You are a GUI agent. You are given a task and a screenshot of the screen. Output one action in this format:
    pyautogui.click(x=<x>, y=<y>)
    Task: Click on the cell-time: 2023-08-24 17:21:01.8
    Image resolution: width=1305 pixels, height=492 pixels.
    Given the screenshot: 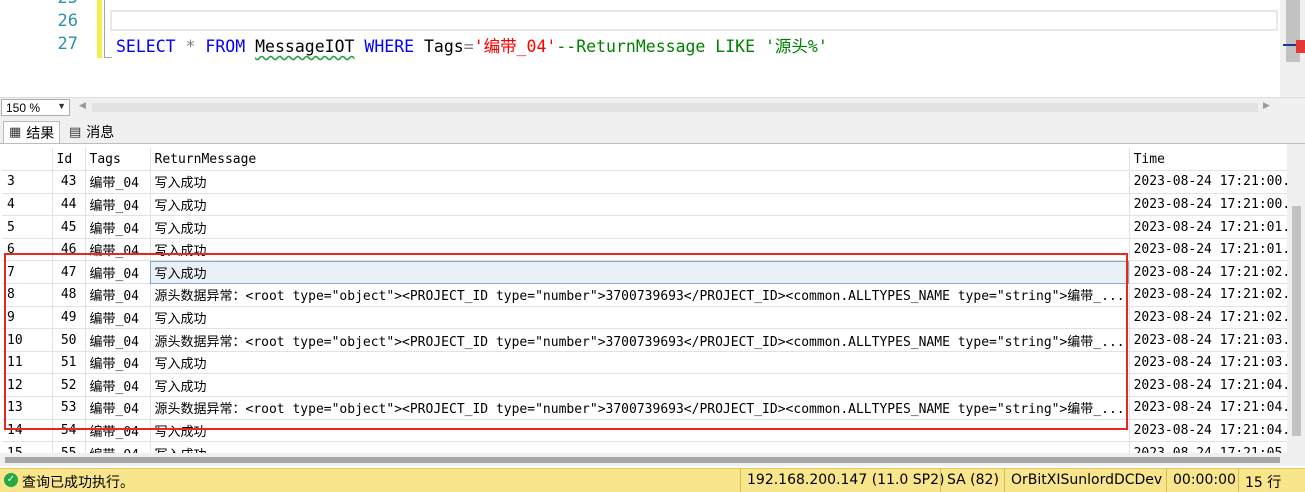 What is the action you would take?
    pyautogui.click(x=1216, y=250)
    